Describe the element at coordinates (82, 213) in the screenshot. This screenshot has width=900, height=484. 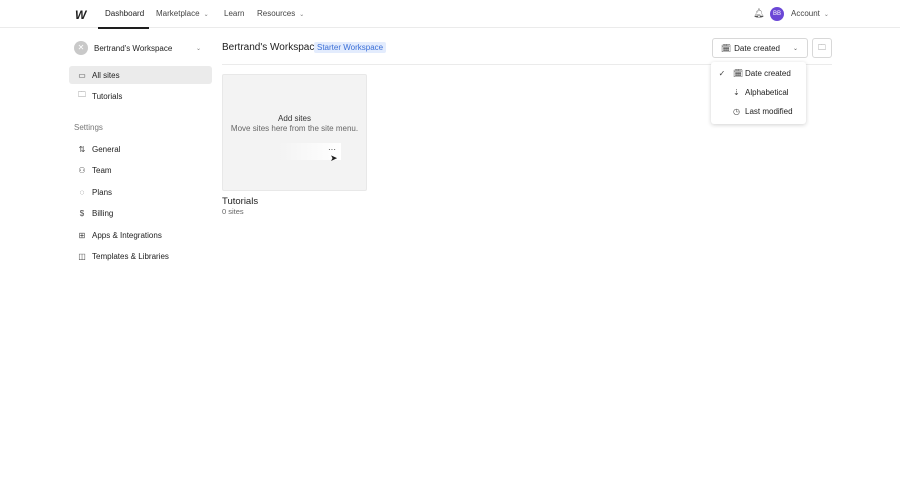
I see `dollar-icon: $` at that location.